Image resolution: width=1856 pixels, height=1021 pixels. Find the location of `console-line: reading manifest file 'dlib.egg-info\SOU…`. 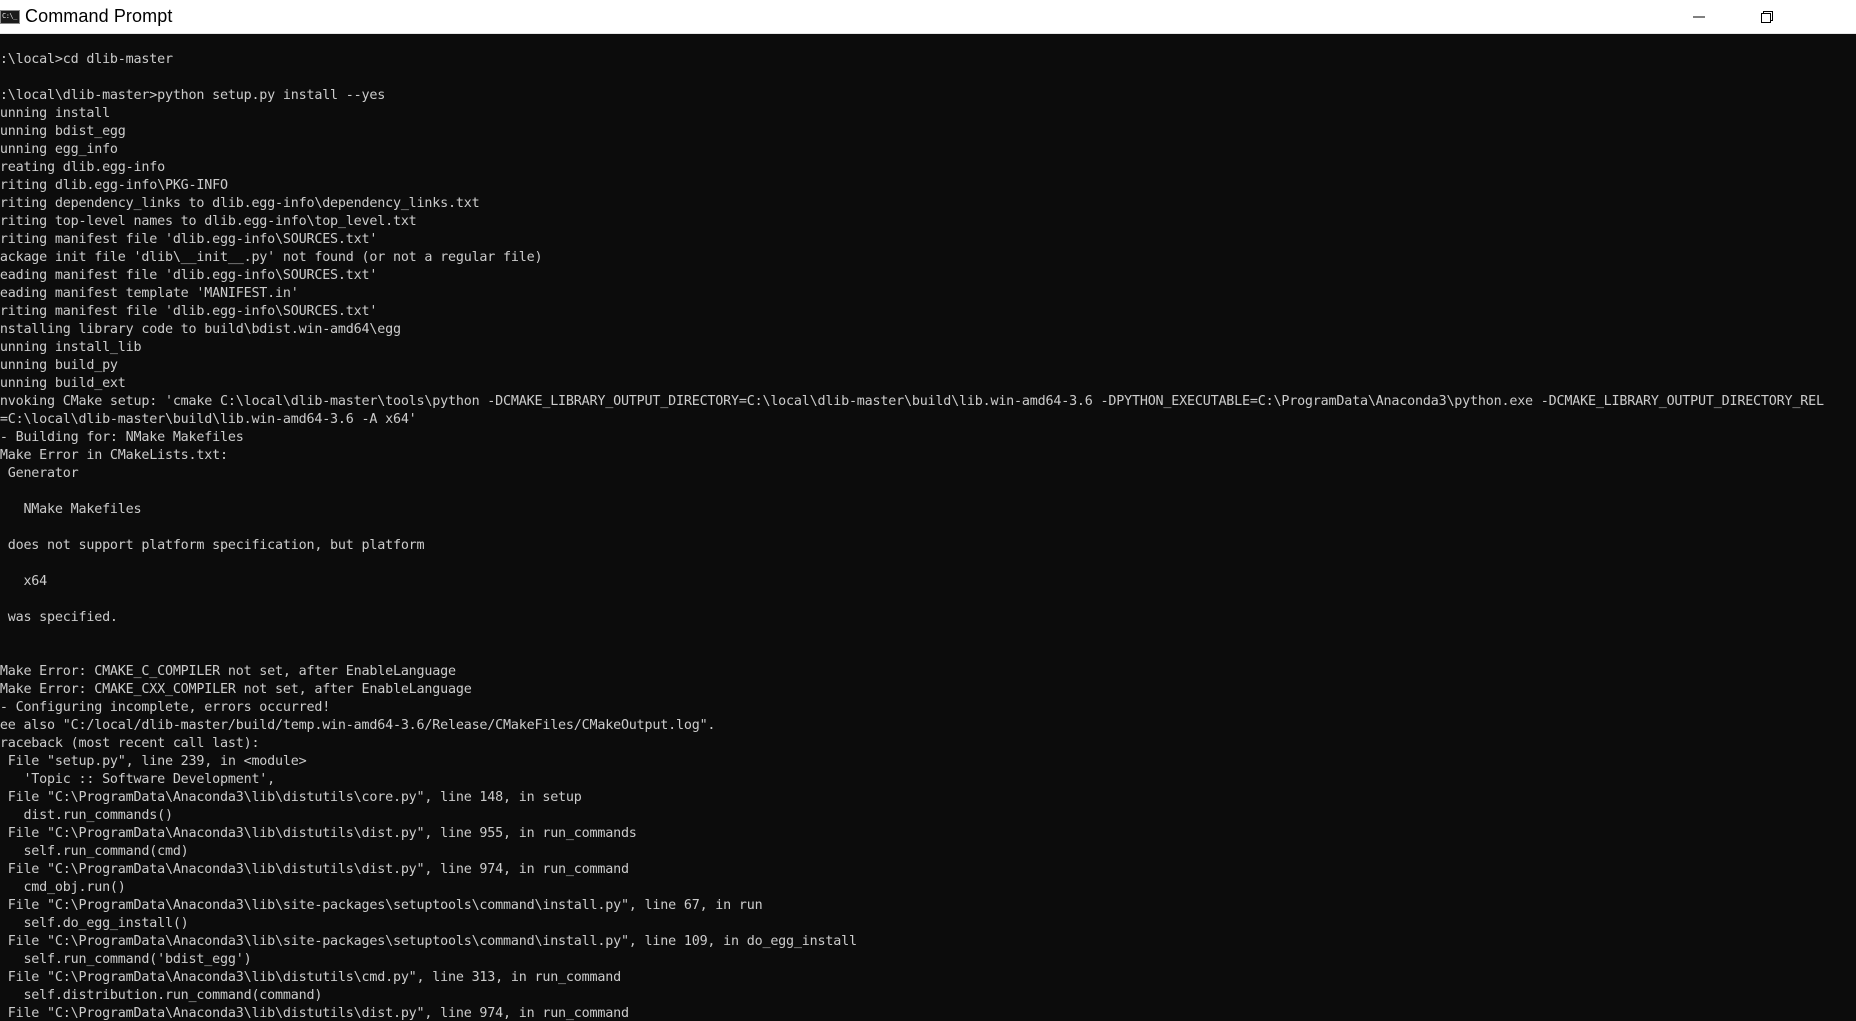

console-line: reading manifest file 'dlib.egg-info\SOU… is located at coordinates (189, 275).